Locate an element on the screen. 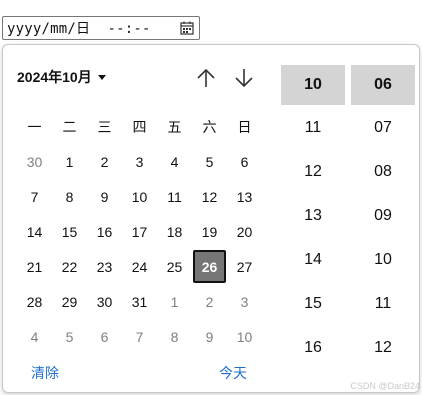 The width and height of the screenshot is (422, 395). minute-option: 07 is located at coordinates (383, 131).